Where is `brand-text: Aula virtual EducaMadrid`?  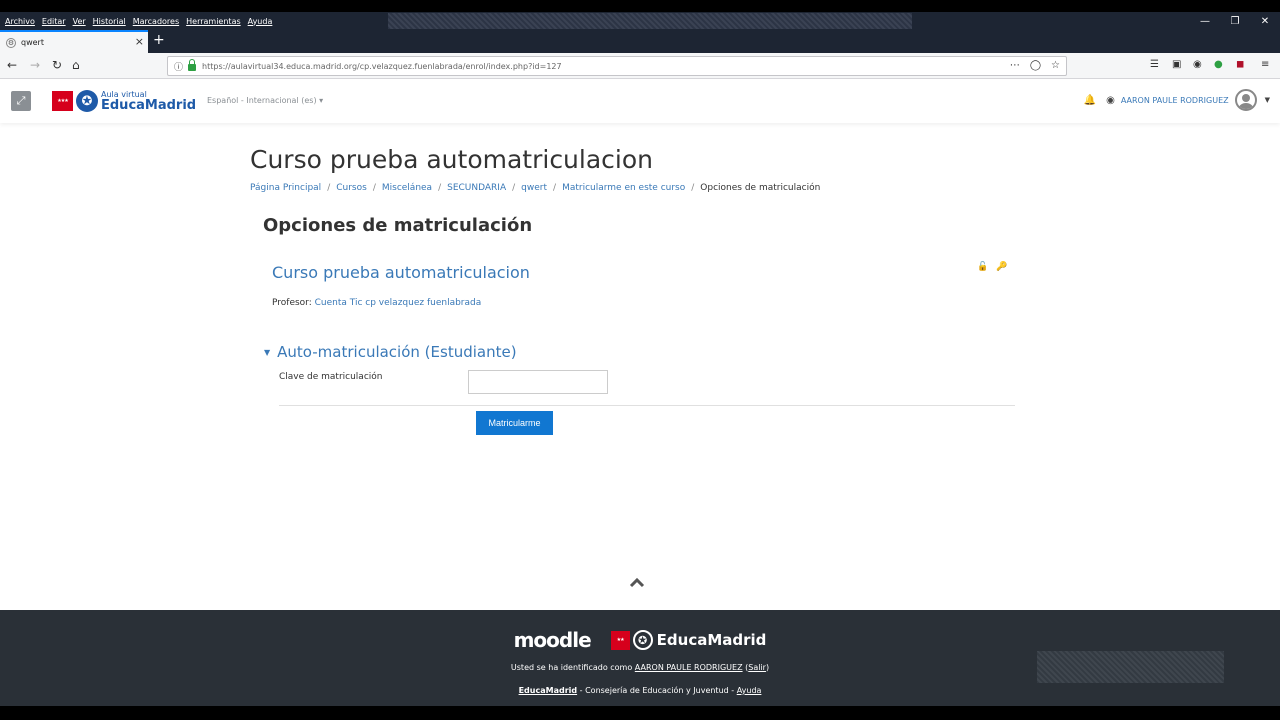 brand-text: Aula virtual EducaMadrid is located at coordinates (149, 101).